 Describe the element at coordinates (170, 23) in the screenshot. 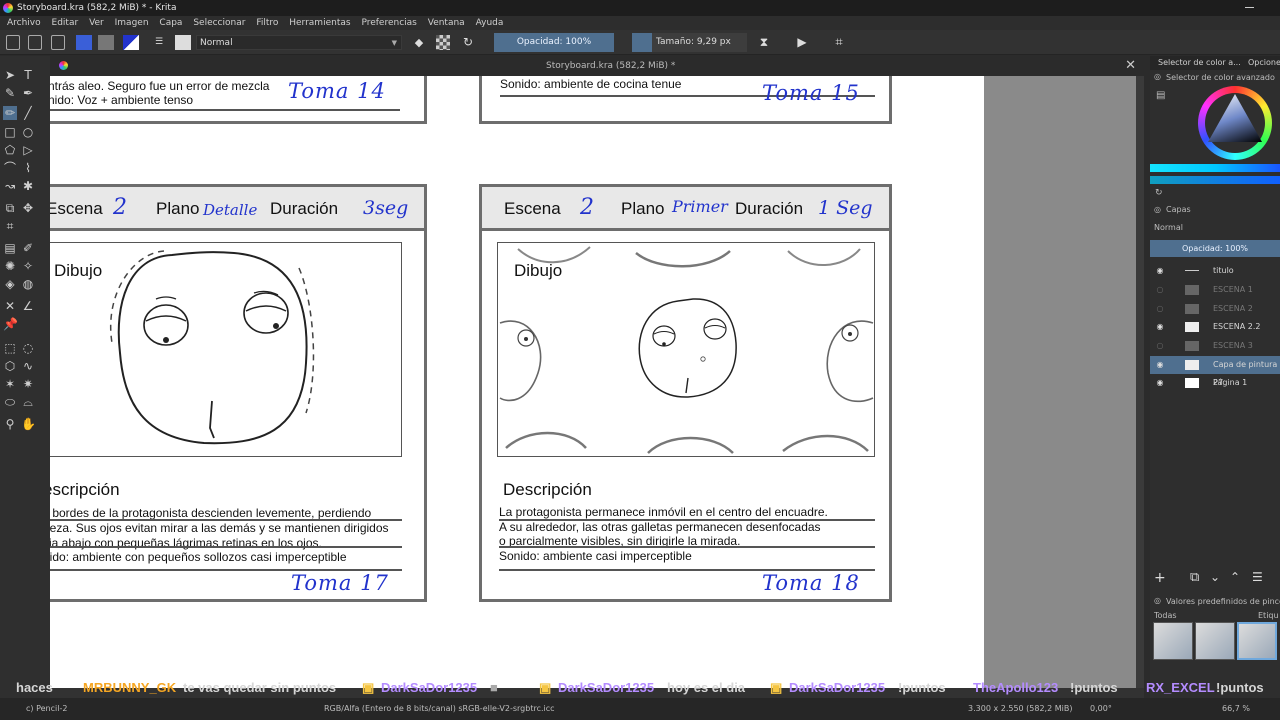

I see `menu-capa: Capa` at that location.